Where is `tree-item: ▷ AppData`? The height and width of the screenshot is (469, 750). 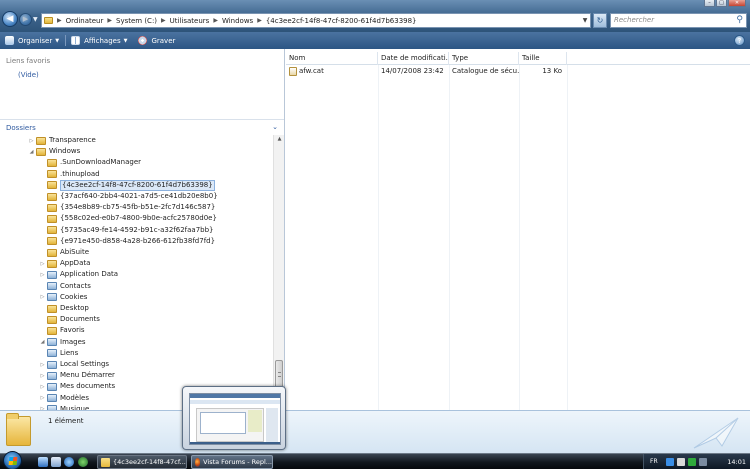
tree-item: ▷ AppData is located at coordinates (64, 263).